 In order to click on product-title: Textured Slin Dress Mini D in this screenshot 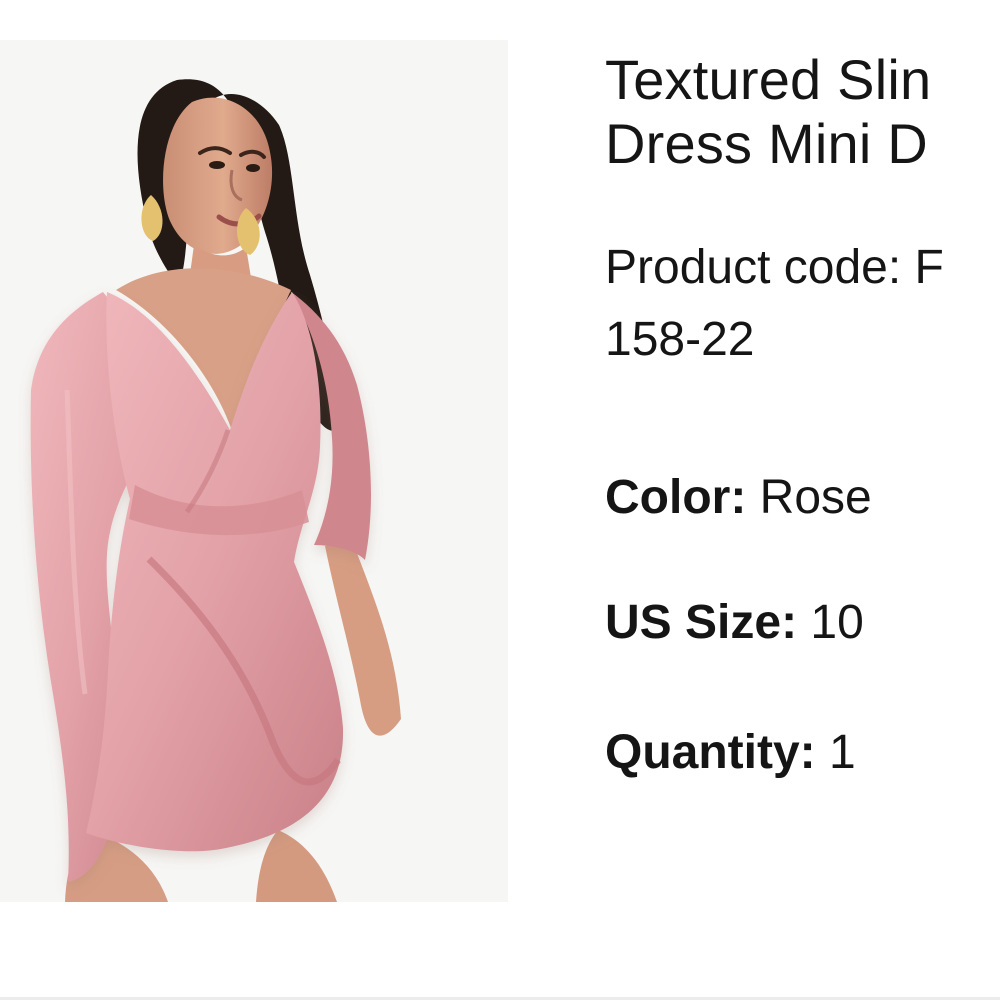, I will do `click(768, 111)`.